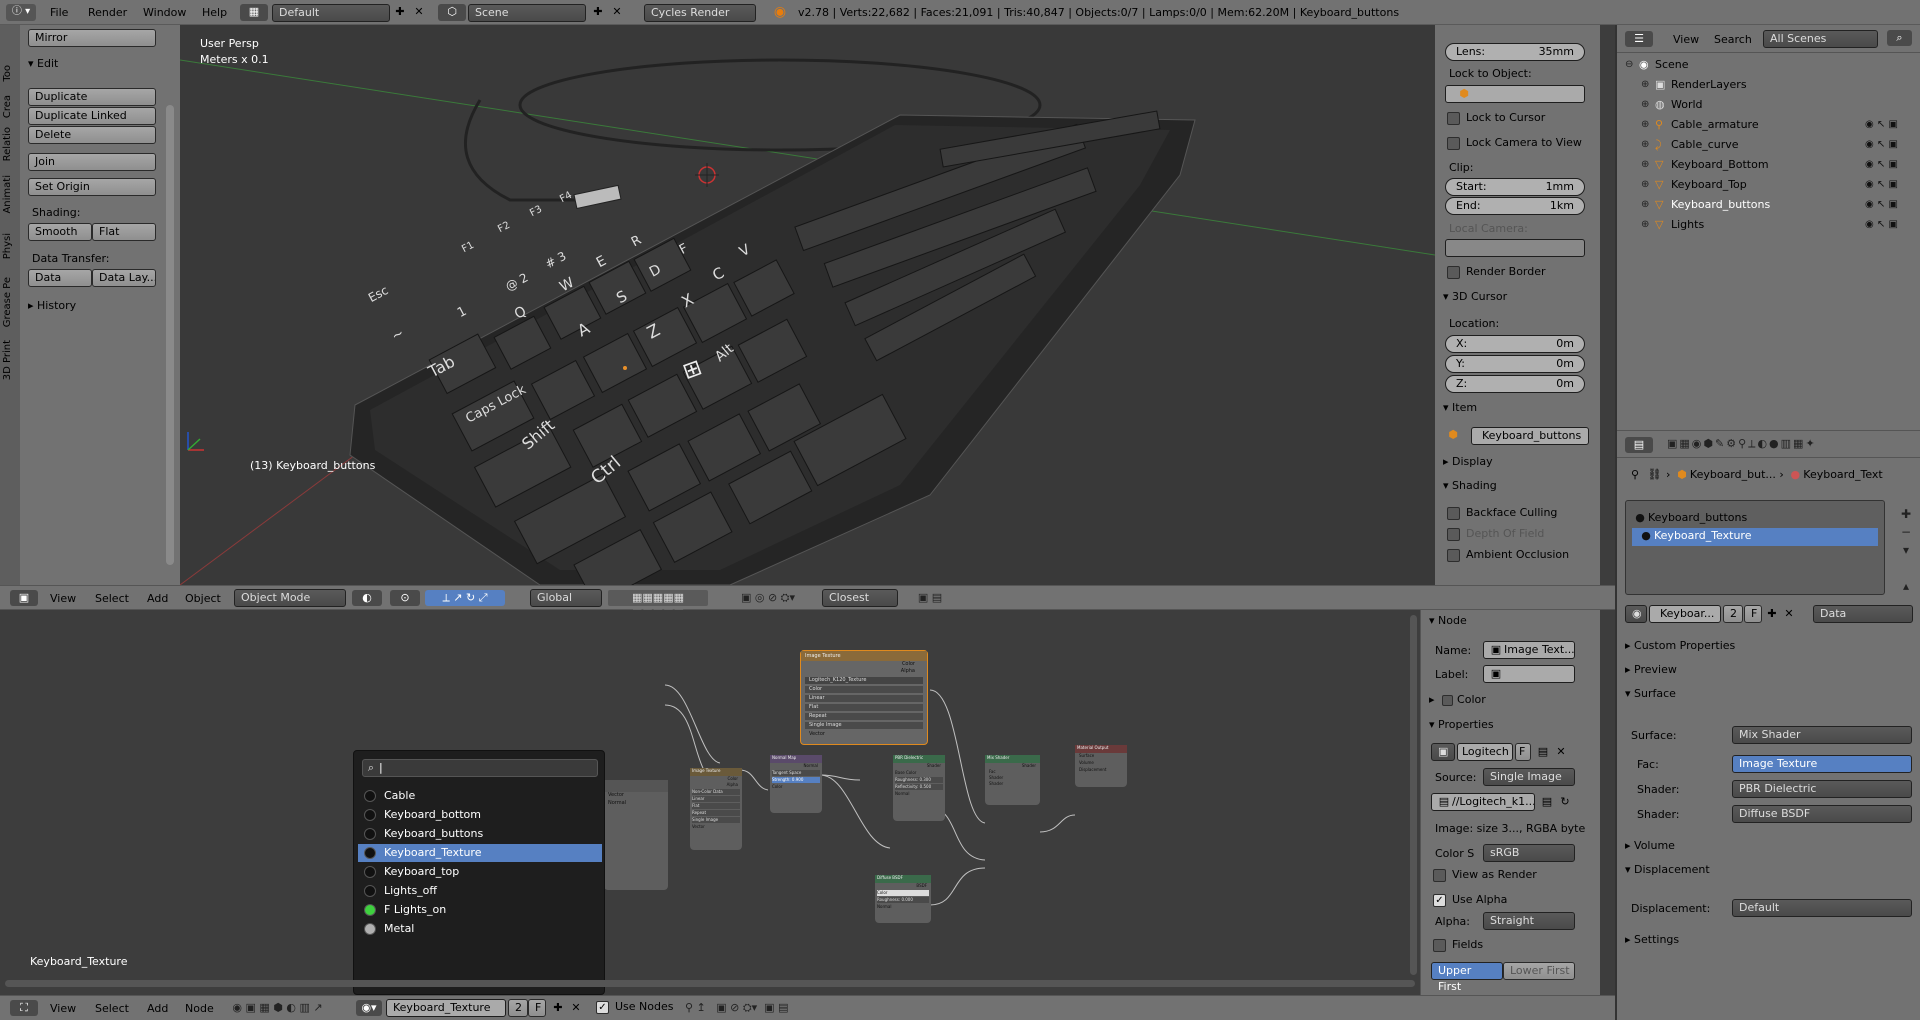 The width and height of the screenshot is (1920, 1020). What do you see at coordinates (1529, 853) in the screenshot?
I see `colorspace-select: sRGB` at bounding box center [1529, 853].